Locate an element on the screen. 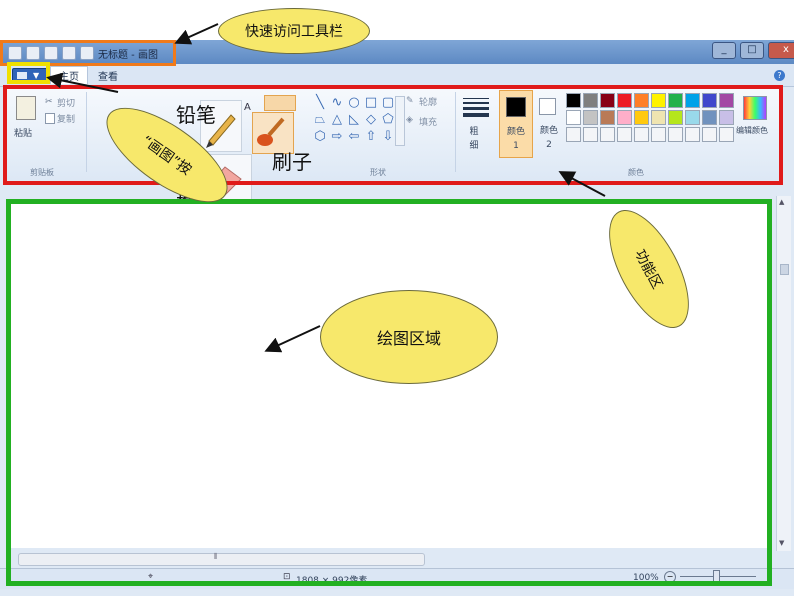  quick-access-arrow is located at coordinates (196, 34).